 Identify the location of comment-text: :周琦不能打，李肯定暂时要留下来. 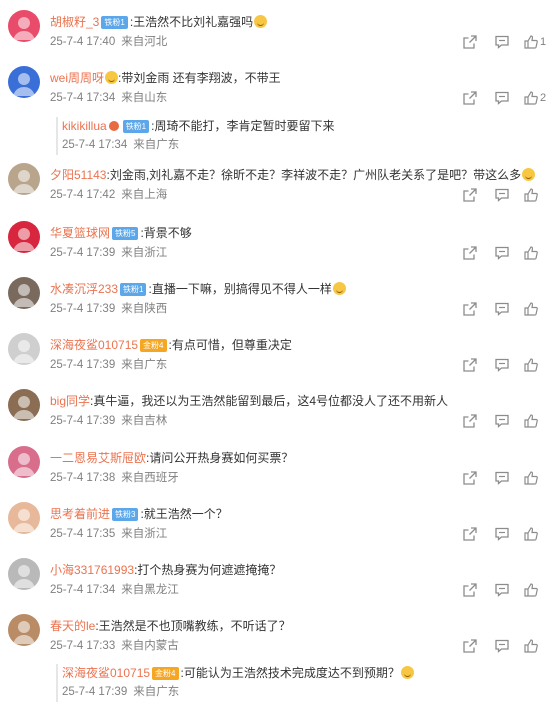
(243, 126).